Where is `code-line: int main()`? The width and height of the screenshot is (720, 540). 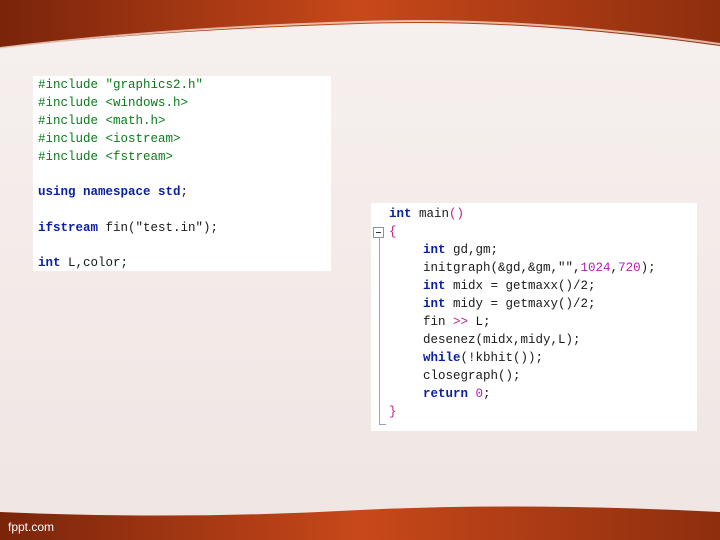 code-line: int main() is located at coordinates (427, 214).